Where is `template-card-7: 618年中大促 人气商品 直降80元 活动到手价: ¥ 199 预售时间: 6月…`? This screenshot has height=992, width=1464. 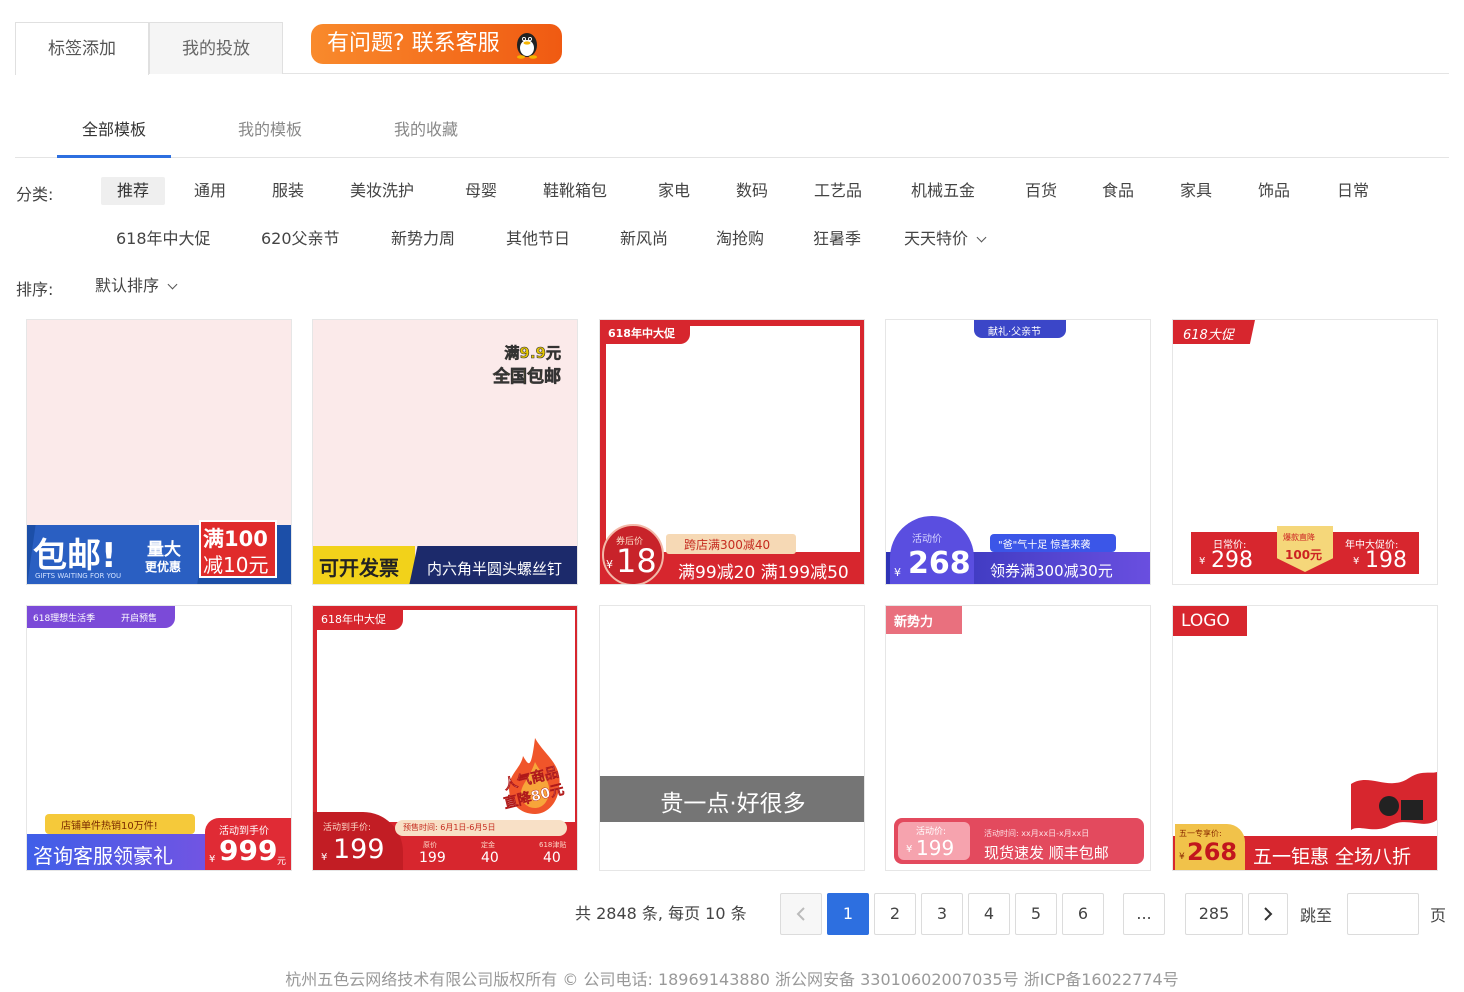
template-card-7: 618年中大促 人气商品 直降80元 活动到手价: ¥ 199 预售时间: 6月… is located at coordinates (445, 738).